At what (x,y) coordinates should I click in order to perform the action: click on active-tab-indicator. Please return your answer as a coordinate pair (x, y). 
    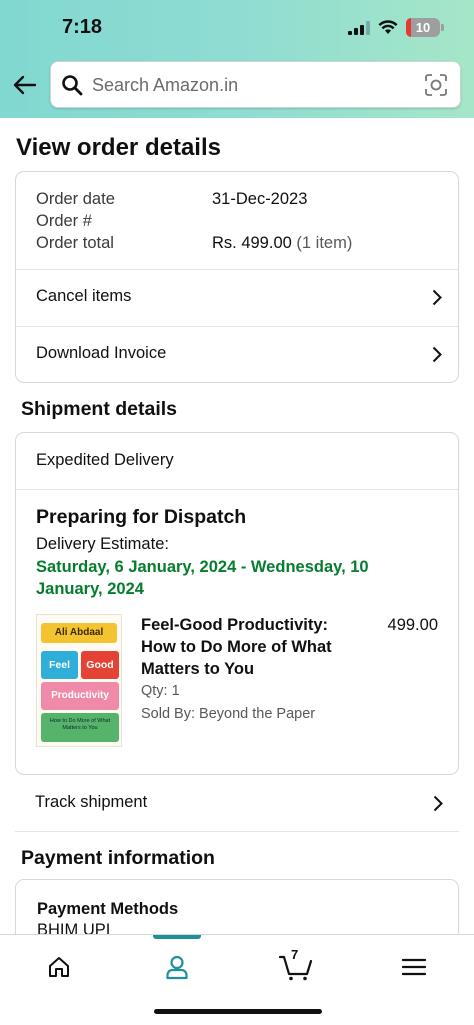
    Looking at the image, I should click on (177, 937).